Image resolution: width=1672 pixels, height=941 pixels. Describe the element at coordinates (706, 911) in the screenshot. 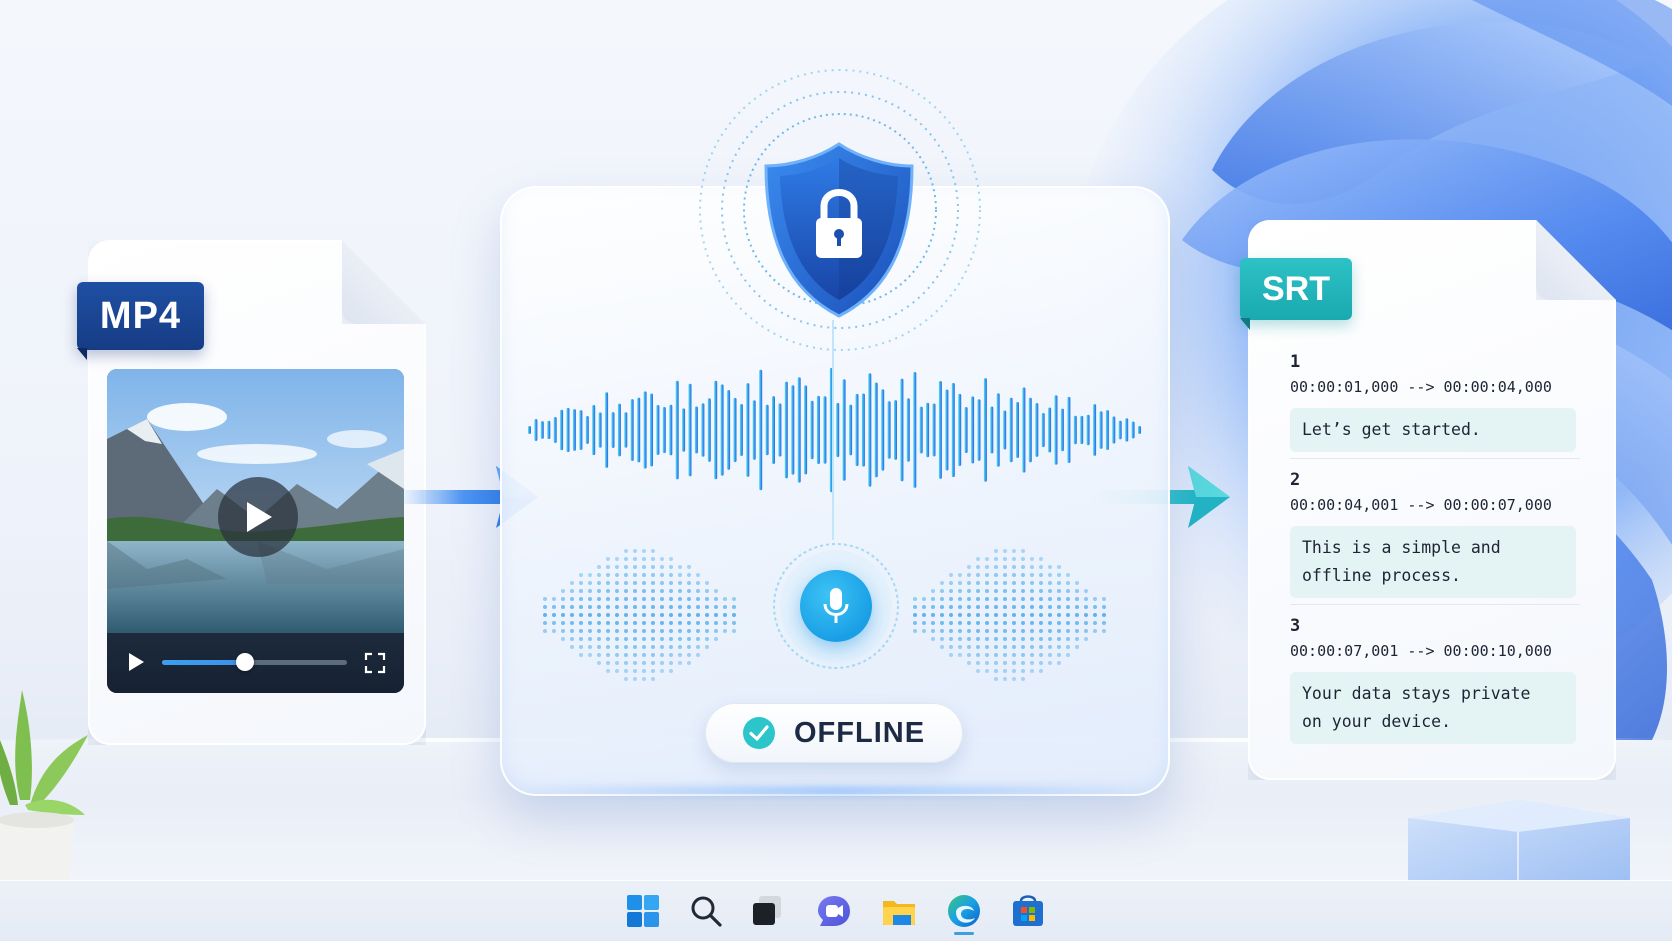

I see `search-icon` at that location.